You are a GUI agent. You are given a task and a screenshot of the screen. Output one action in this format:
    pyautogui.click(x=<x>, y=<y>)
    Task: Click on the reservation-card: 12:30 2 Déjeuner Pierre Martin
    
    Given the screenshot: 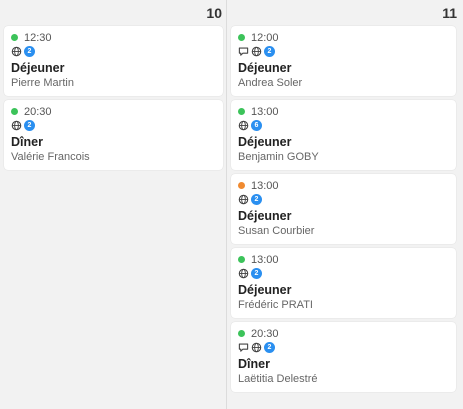 What is the action you would take?
    pyautogui.click(x=113, y=61)
    